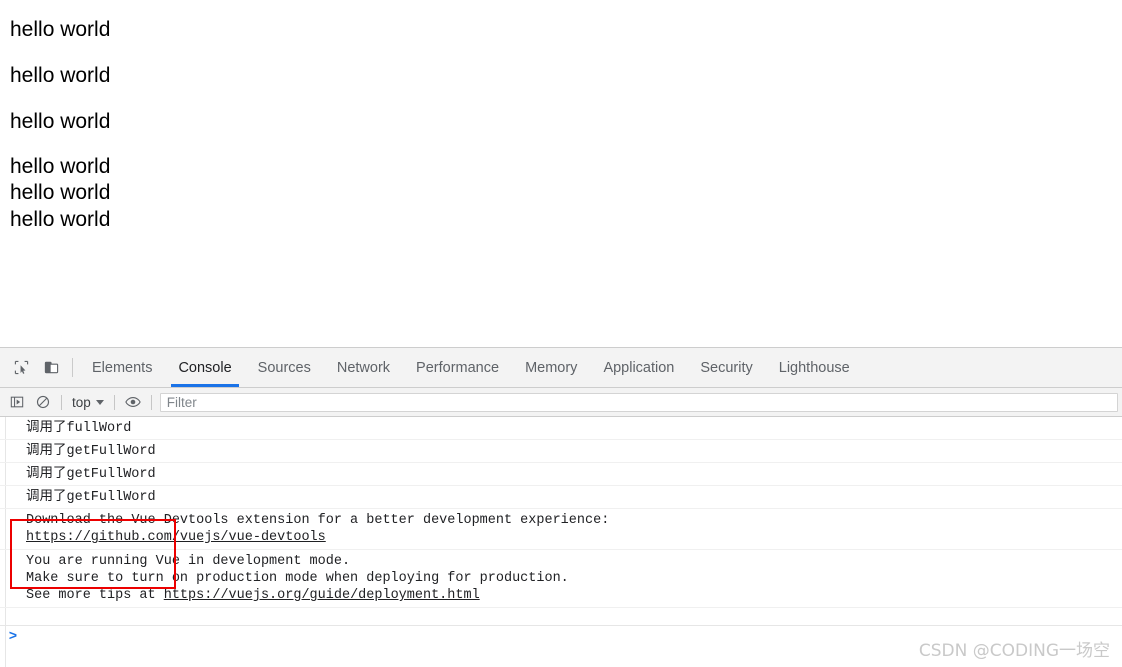 This screenshot has width=1122, height=667. What do you see at coordinates (561, 451) in the screenshot?
I see `console-message-getfullword-1: 调用了getFullWord` at bounding box center [561, 451].